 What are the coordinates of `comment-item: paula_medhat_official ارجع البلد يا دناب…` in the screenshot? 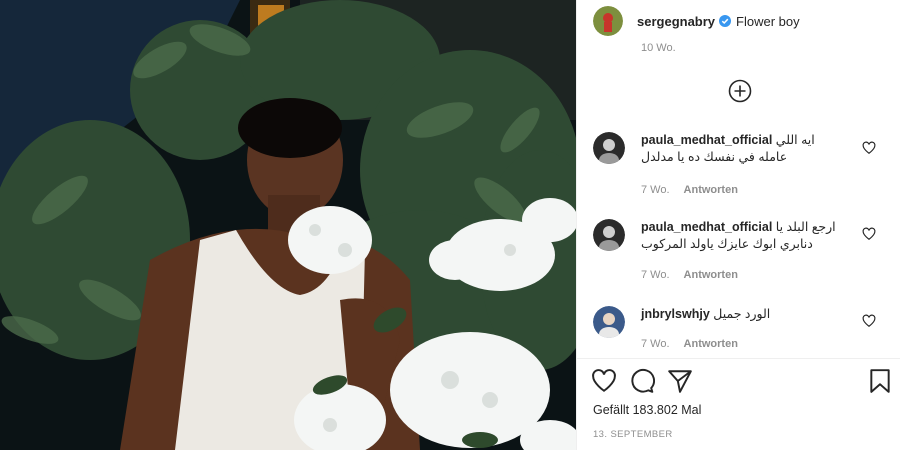 It's located at (743, 254).